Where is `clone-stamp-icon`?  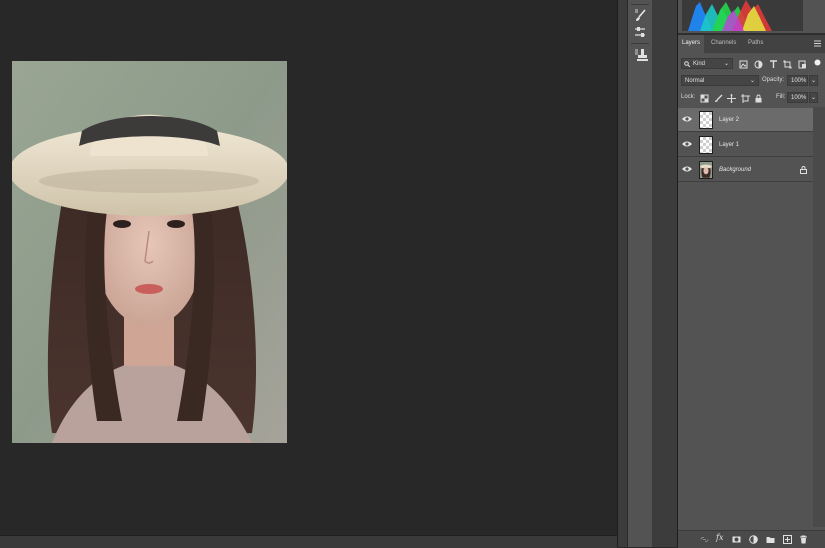 clone-stamp-icon is located at coordinates (640, 55).